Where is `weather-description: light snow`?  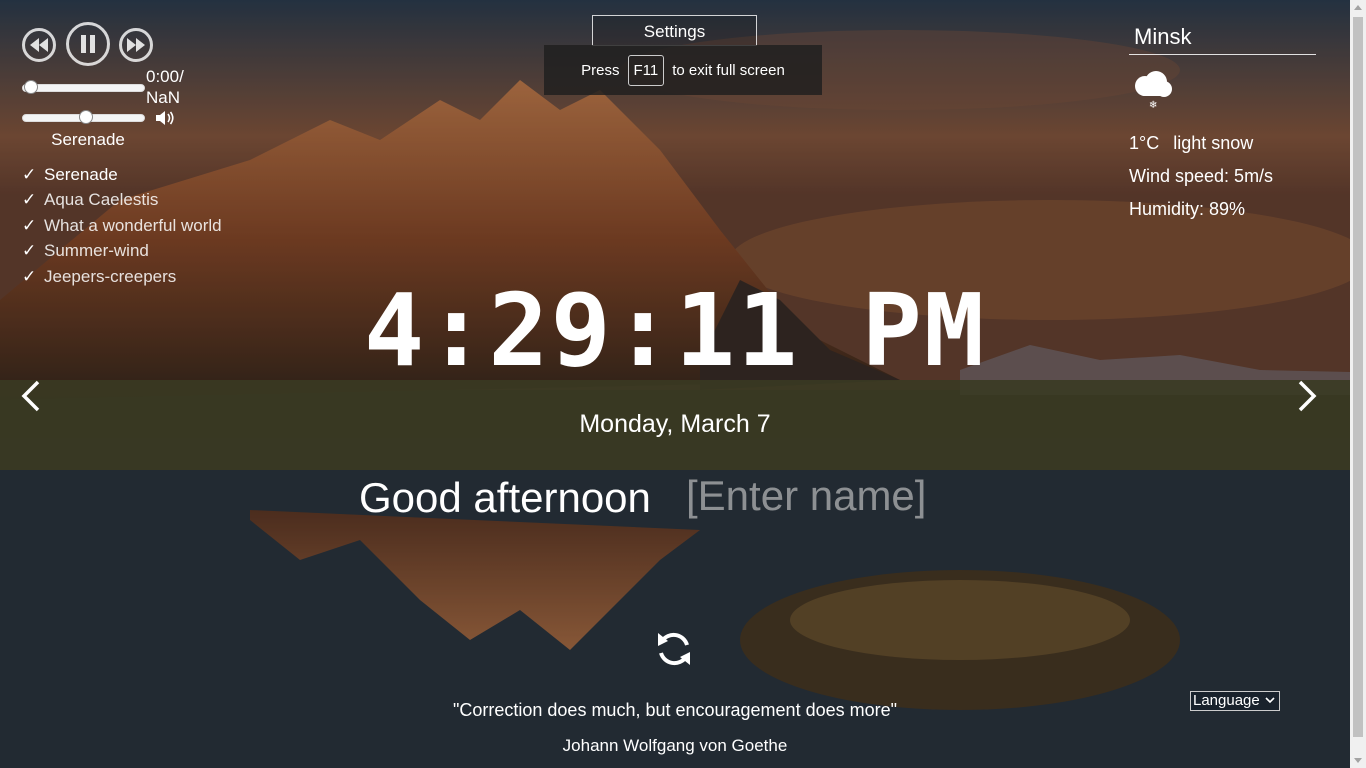 weather-description: light snow is located at coordinates (1213, 143).